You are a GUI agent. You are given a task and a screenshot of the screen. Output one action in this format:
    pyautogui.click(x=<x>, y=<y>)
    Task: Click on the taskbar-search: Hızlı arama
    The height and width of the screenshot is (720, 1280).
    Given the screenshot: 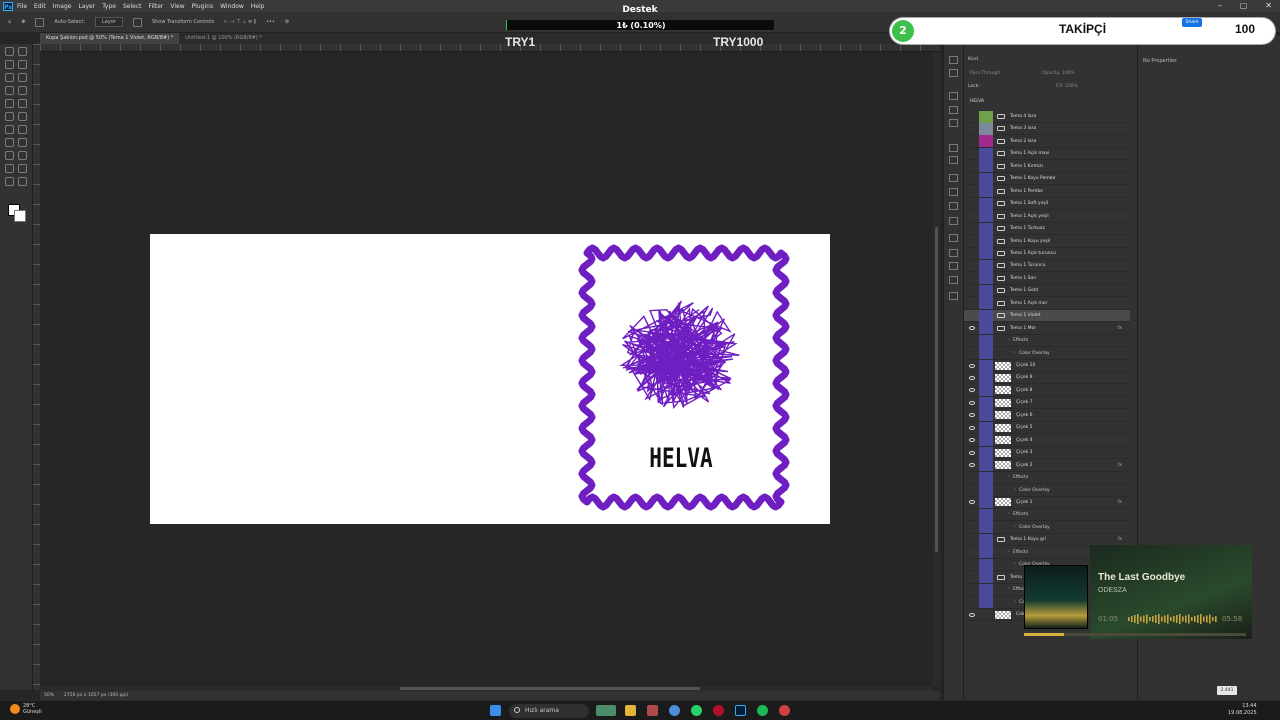 What is the action you would take?
    pyautogui.click(x=549, y=711)
    